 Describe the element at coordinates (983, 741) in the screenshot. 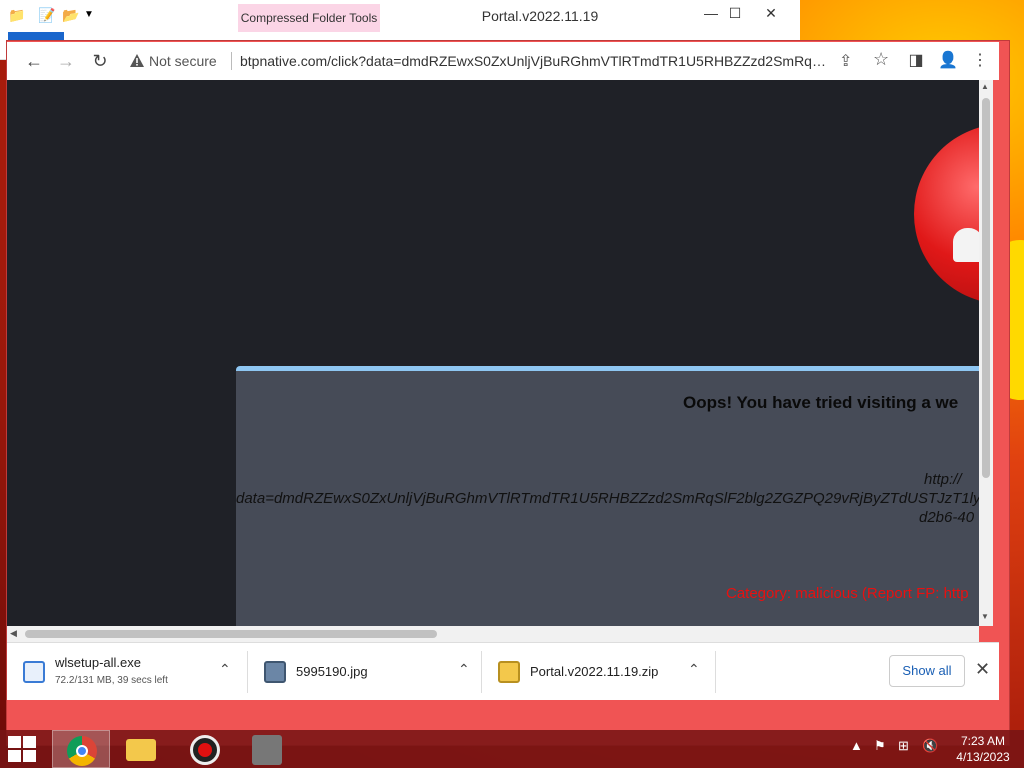

I see `clock-time: 7:23 AM` at that location.